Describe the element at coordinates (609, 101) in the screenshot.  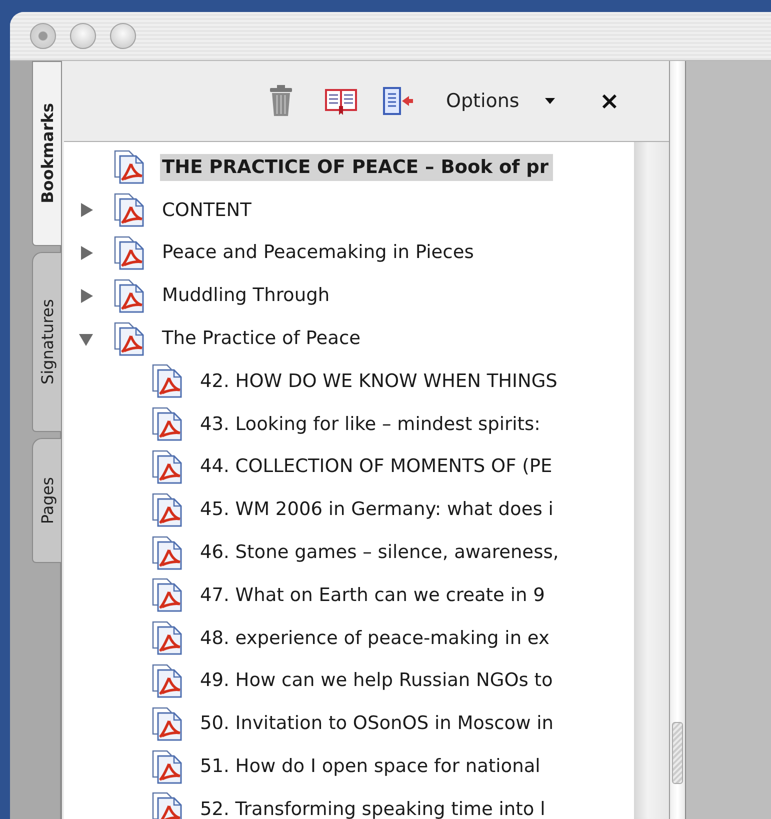
I see `close-button: ×` at that location.